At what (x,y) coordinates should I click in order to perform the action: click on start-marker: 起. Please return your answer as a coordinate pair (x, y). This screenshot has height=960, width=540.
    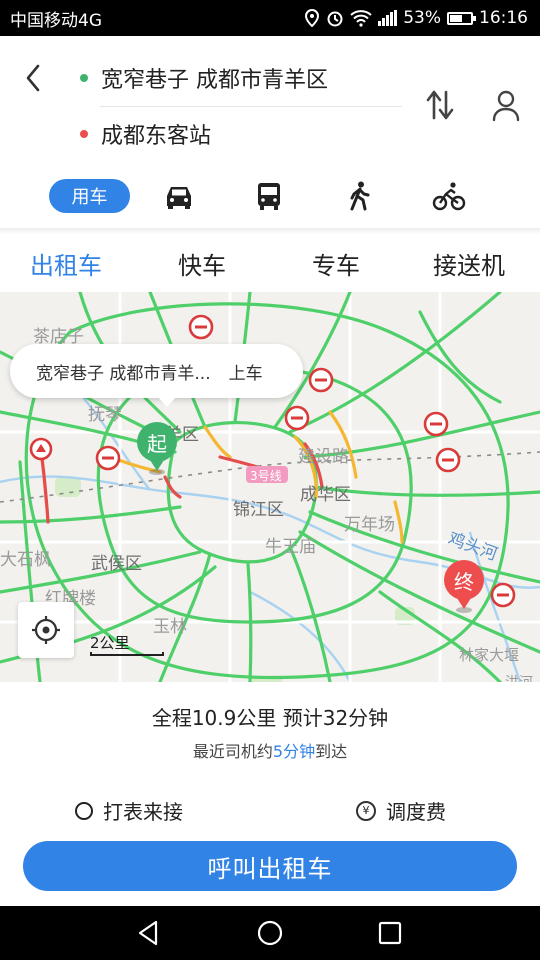
    Looking at the image, I should click on (157, 448).